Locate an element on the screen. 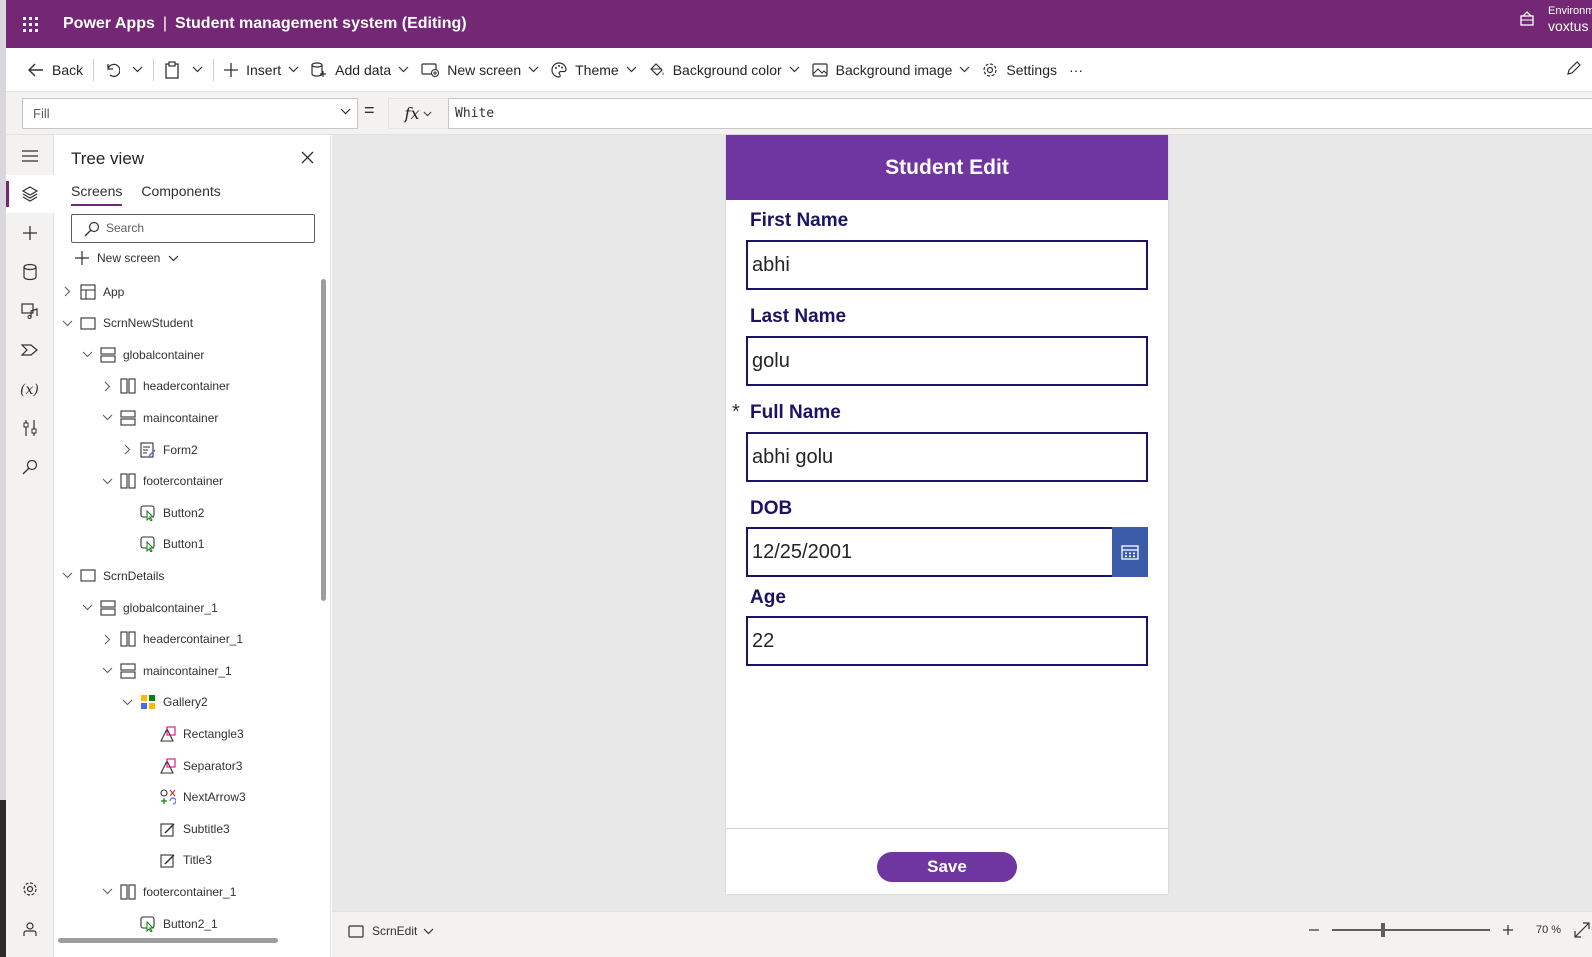  virtual-agent-icon is located at coordinates (30, 929).